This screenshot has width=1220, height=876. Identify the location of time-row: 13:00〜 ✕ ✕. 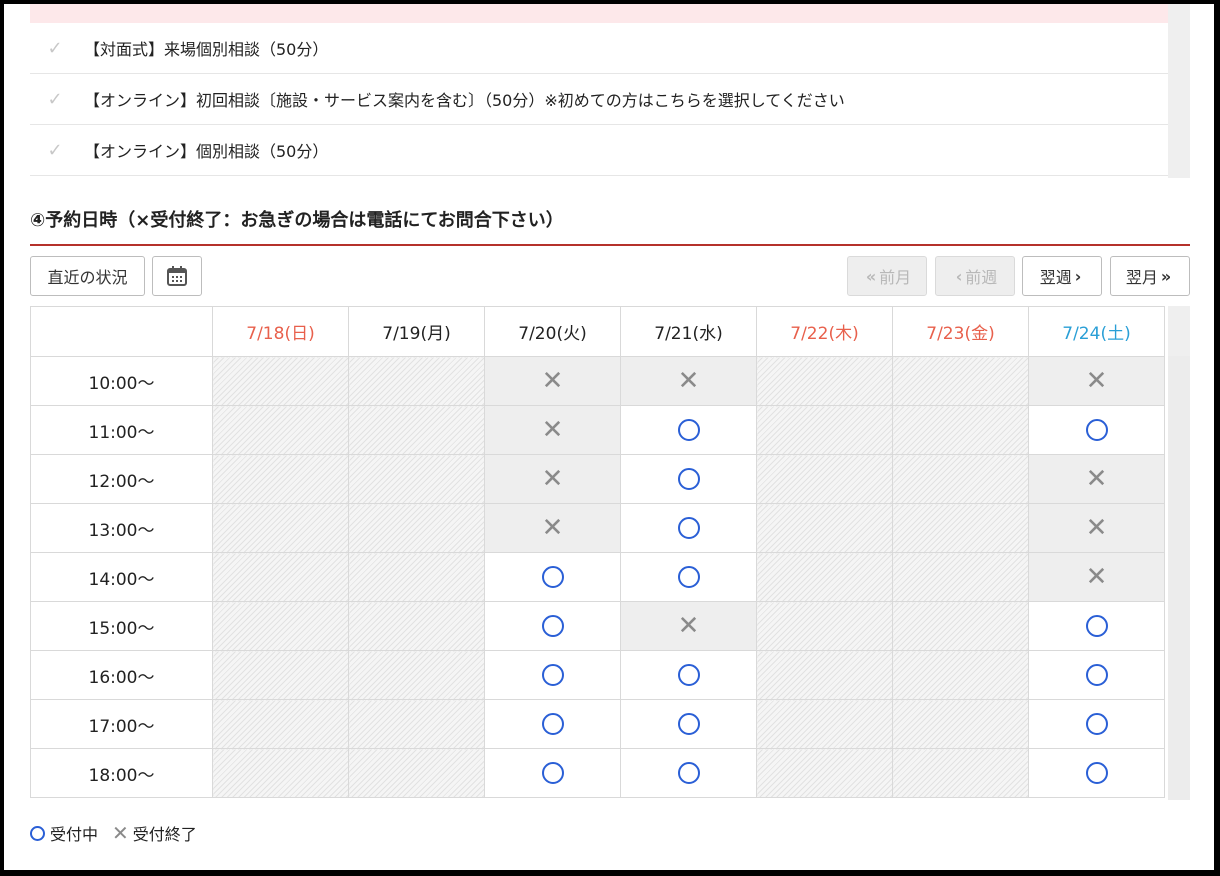
(597, 528).